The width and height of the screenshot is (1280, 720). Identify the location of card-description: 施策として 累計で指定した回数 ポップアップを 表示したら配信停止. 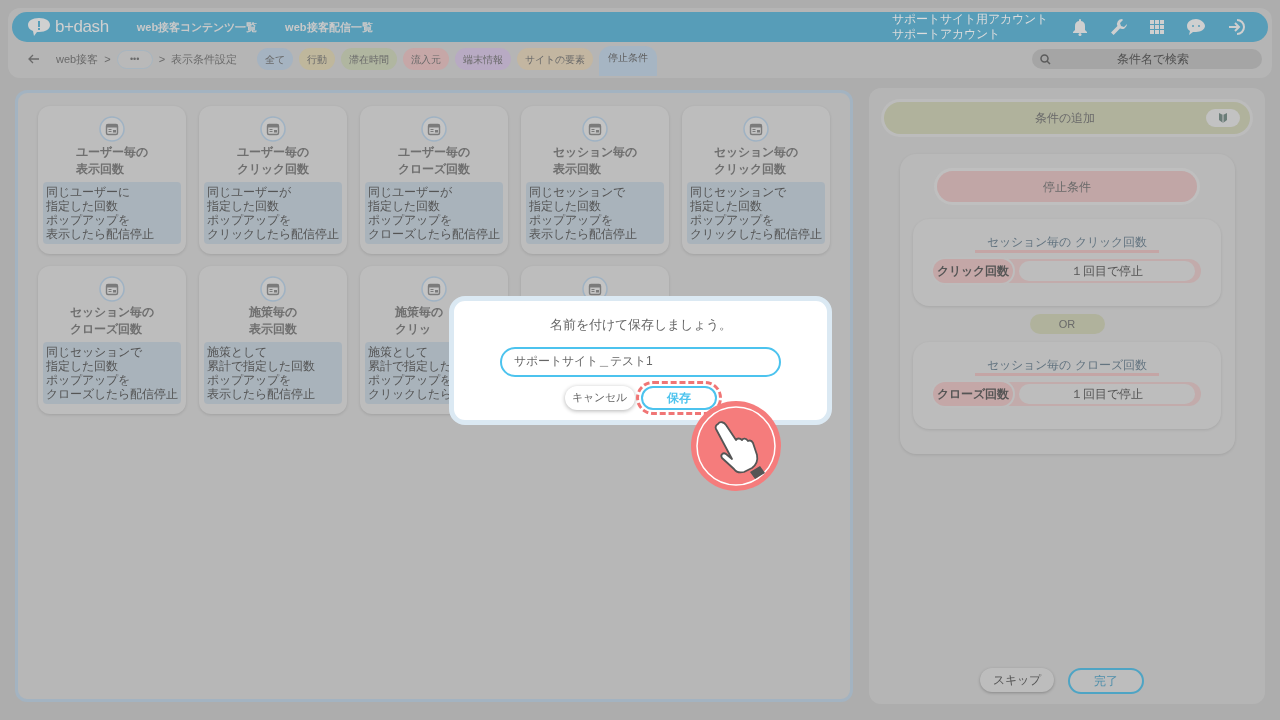
(273, 373).